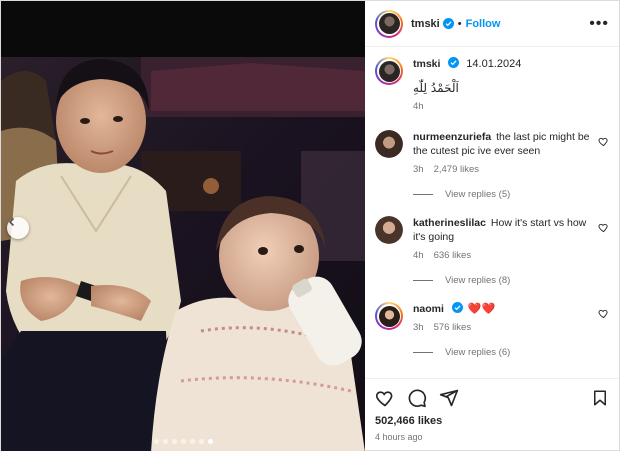 The width and height of the screenshot is (620, 451). Describe the element at coordinates (481, 309) in the screenshot. I see `comment-text: ❤️❤️` at that location.